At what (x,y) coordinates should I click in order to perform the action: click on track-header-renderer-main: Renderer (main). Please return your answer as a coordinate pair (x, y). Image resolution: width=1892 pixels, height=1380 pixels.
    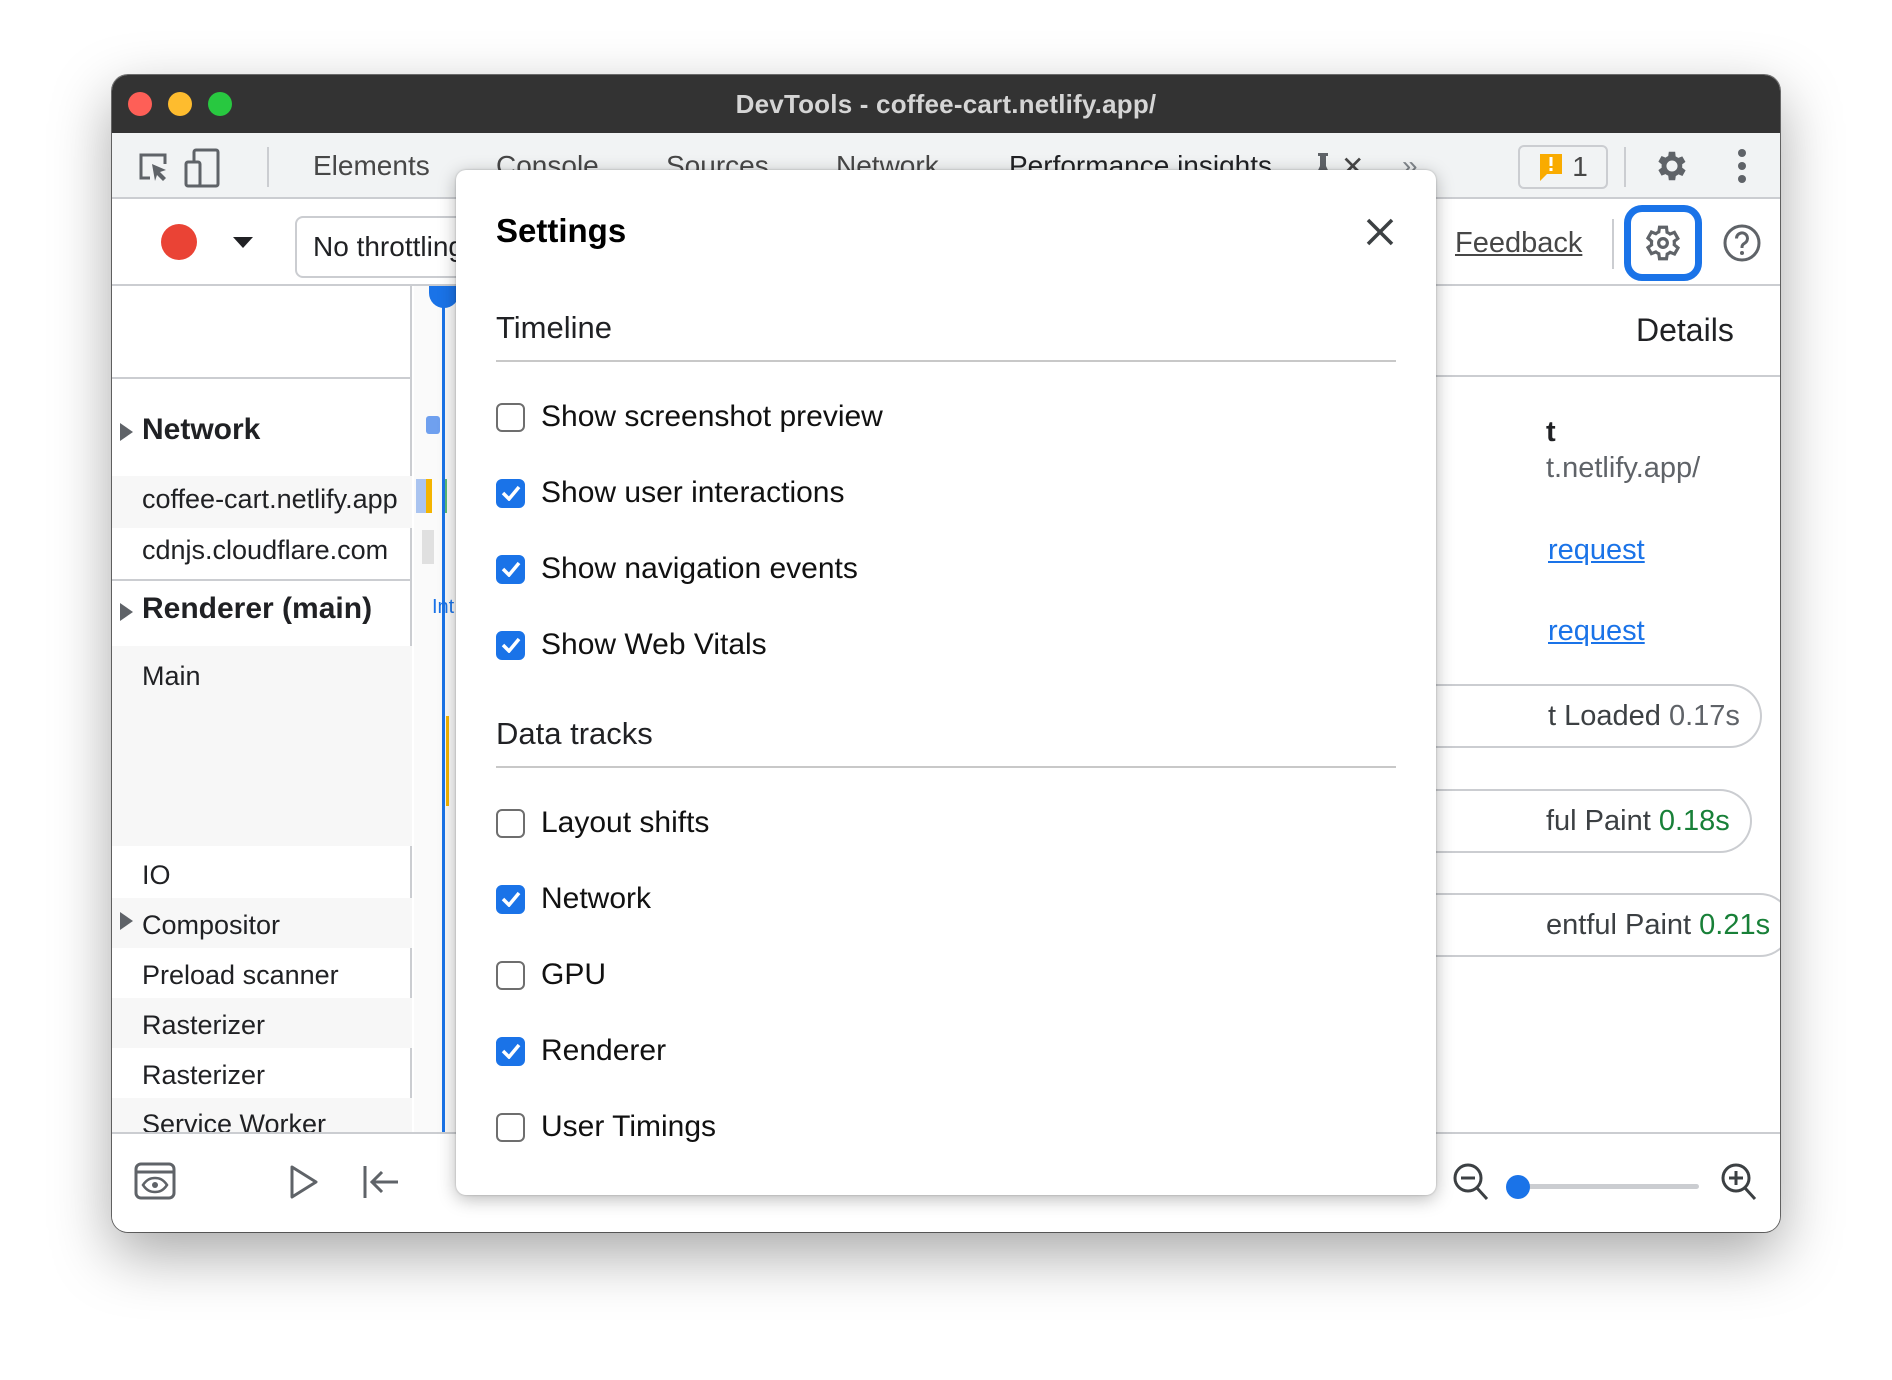
    Looking at the image, I should click on (257, 609).